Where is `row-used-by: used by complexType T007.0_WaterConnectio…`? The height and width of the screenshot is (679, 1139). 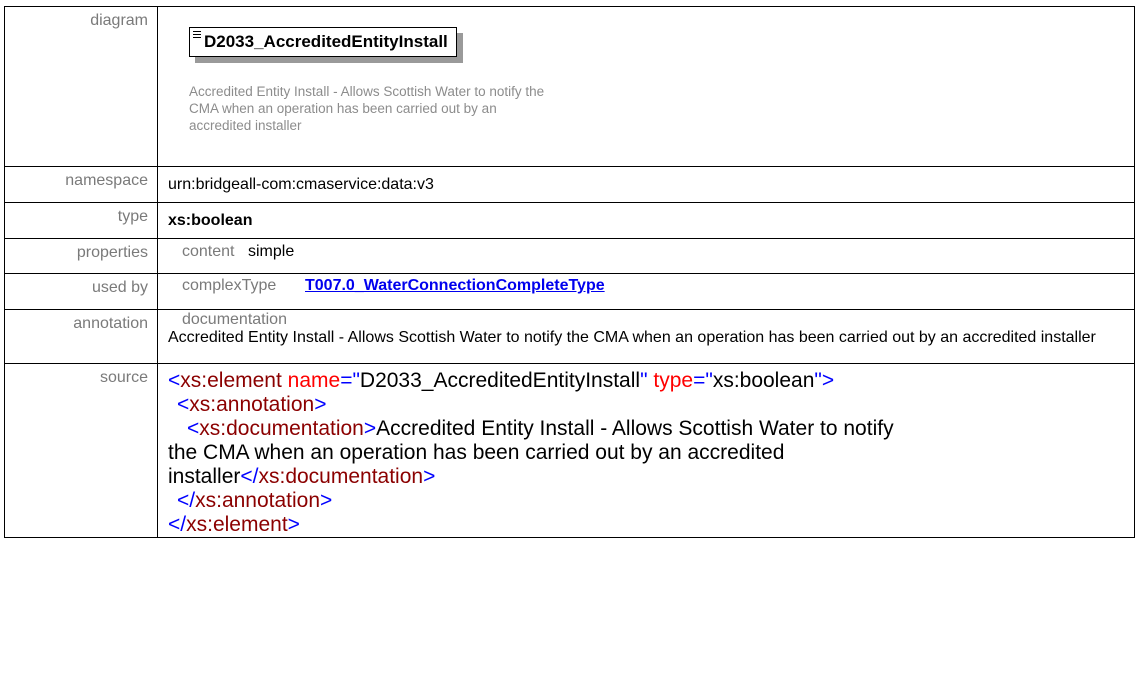 row-used-by: used by complexType T007.0_WaterConnectio… is located at coordinates (569, 291).